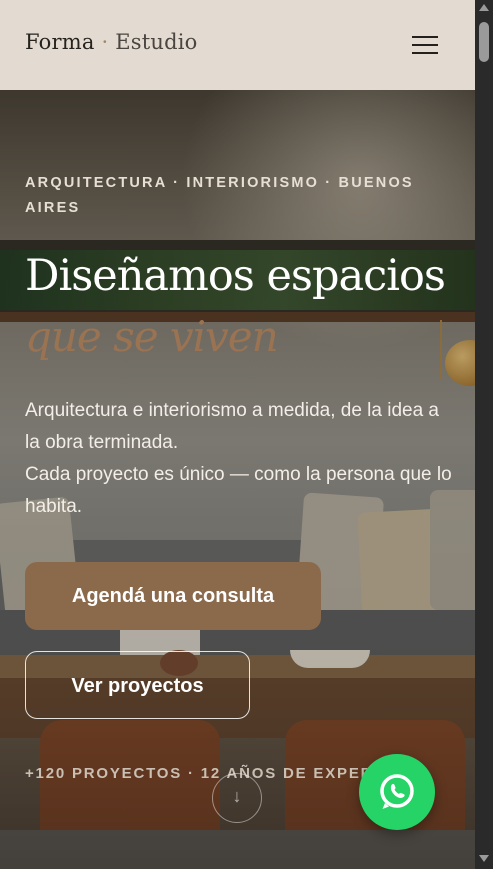  I want to click on hero-title-accent: que se viven, so click(152, 336).